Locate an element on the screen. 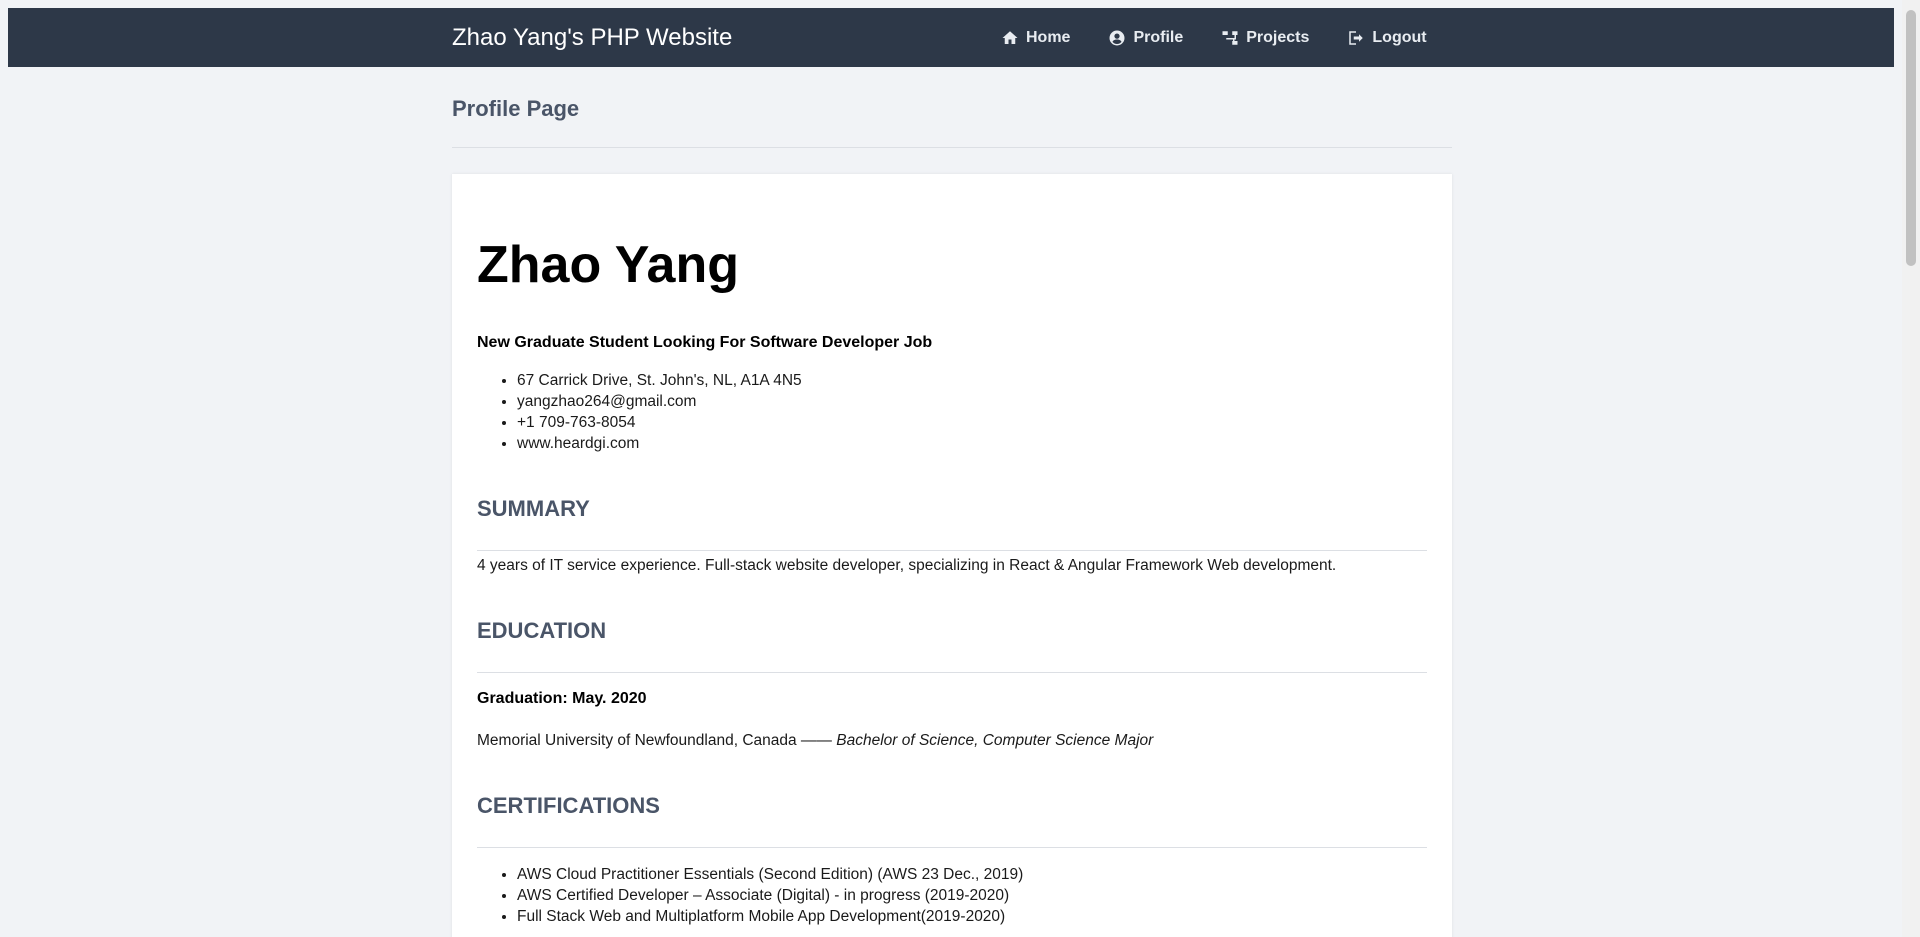 The width and height of the screenshot is (1920, 937). user-circle-icon is located at coordinates (1117, 37).